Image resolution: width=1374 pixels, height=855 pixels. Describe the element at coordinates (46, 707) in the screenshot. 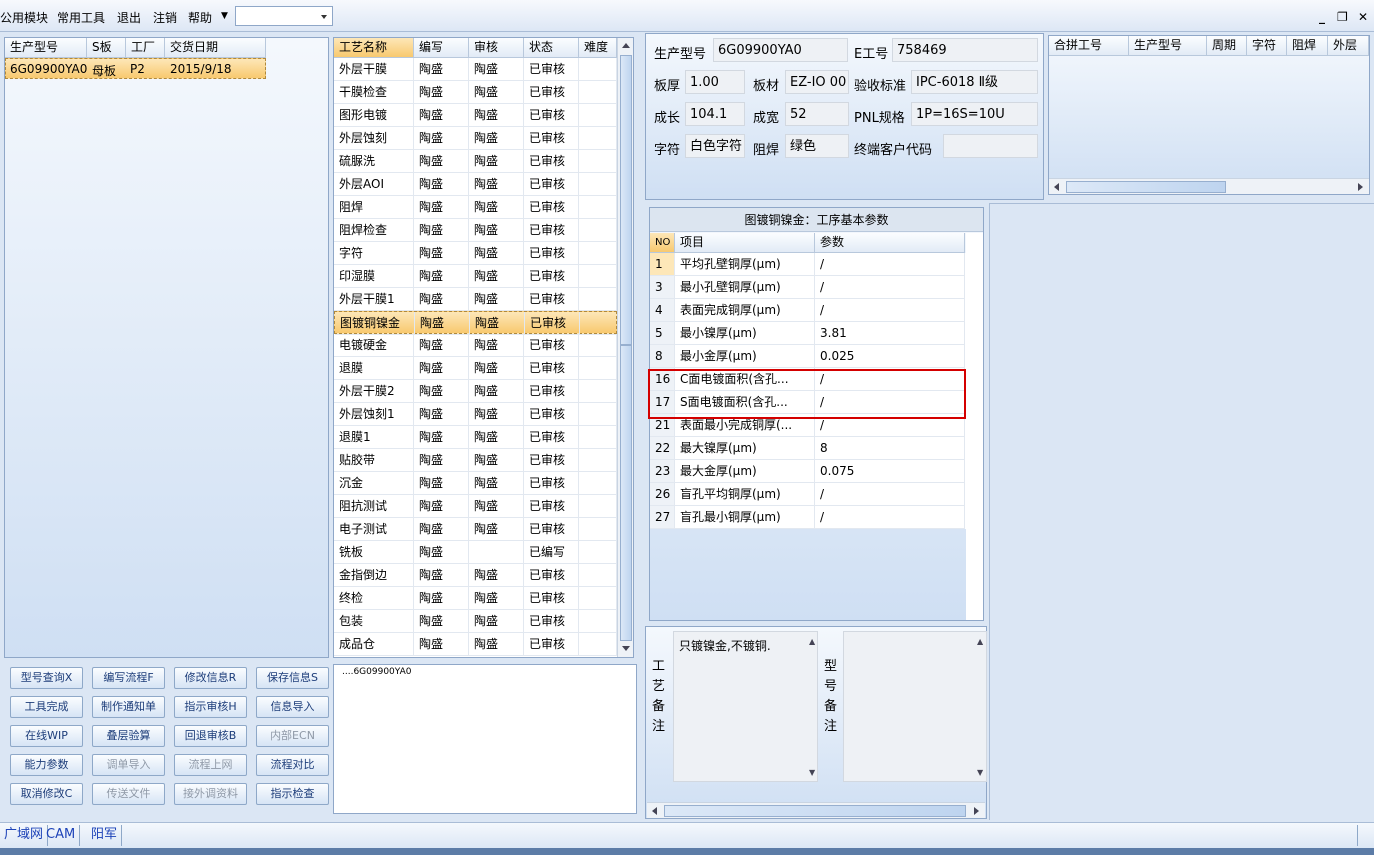

I see `action-button: 工具完成` at that location.